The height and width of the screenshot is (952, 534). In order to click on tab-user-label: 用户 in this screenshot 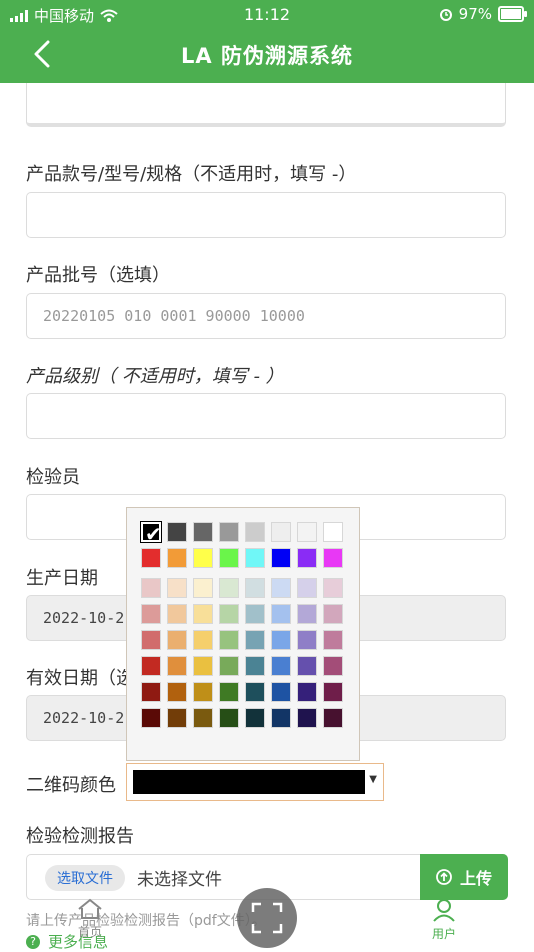, I will do `click(443, 934)`.